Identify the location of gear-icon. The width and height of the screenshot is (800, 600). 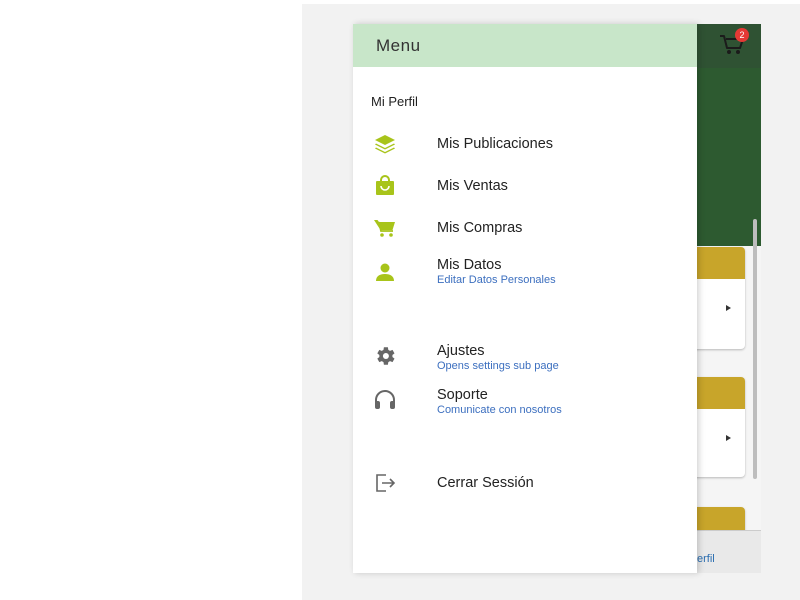
(385, 356).